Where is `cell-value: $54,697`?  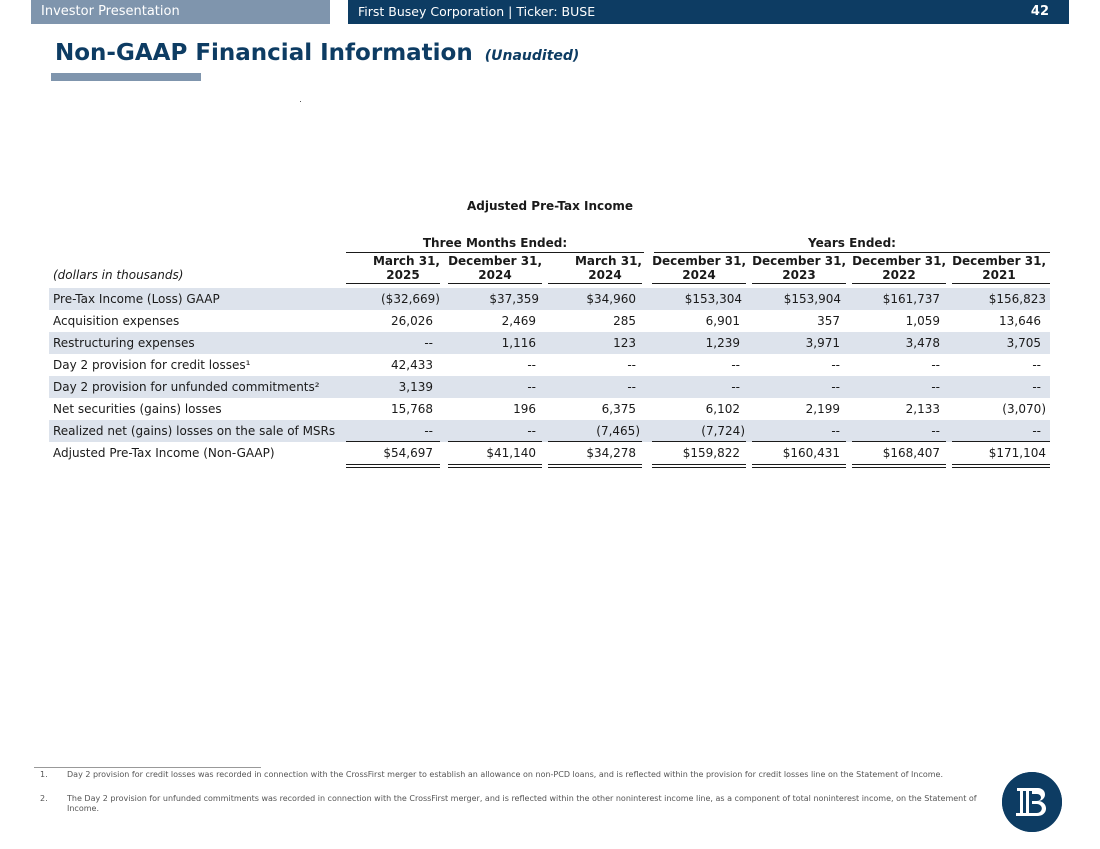
cell-value: $54,697 is located at coordinates (408, 453).